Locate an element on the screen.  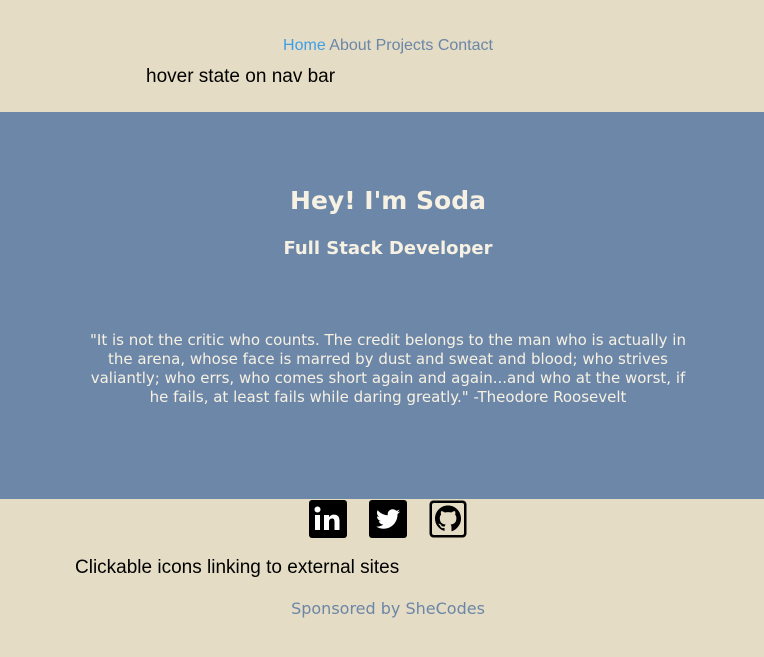
nav-hover-note: hover state on nav bar is located at coordinates (241, 76).